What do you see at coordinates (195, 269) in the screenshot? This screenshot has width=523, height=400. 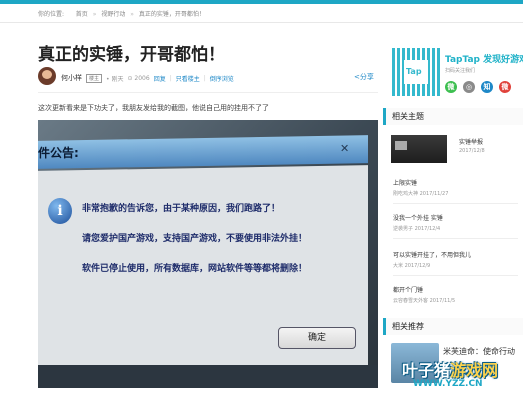 I see `dialog-line-3: 软件已停止使用，所有数据库，网站软件等等都将删除！` at bounding box center [195, 269].